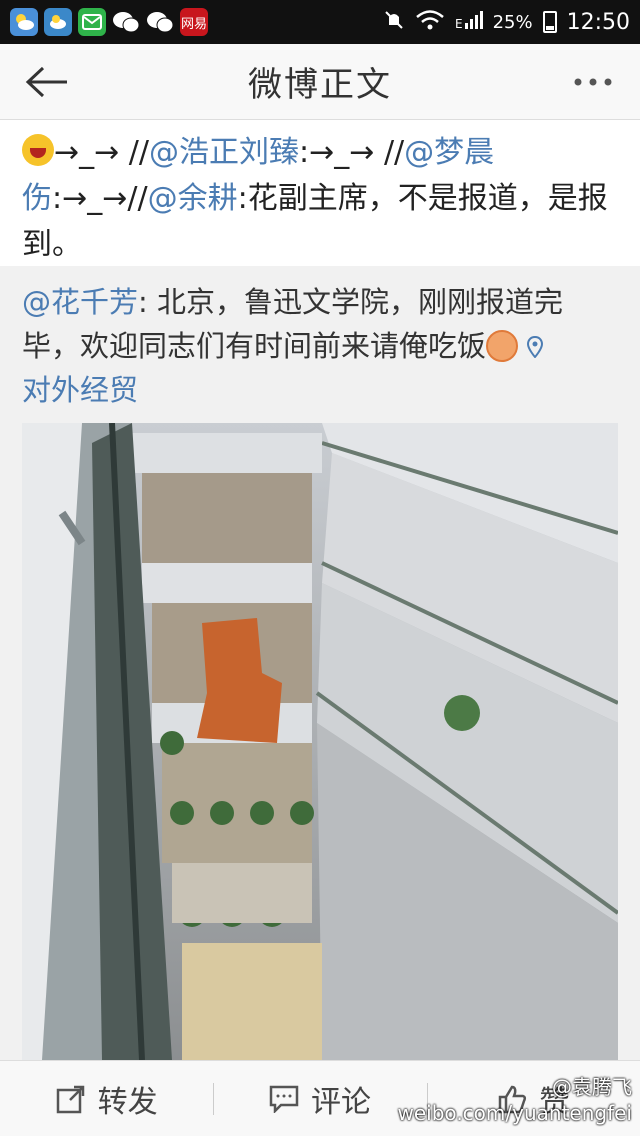 The width and height of the screenshot is (640, 1136). What do you see at coordinates (320, 22) in the screenshot?
I see `status-bar: 网易 E 25% 12:50` at bounding box center [320, 22].